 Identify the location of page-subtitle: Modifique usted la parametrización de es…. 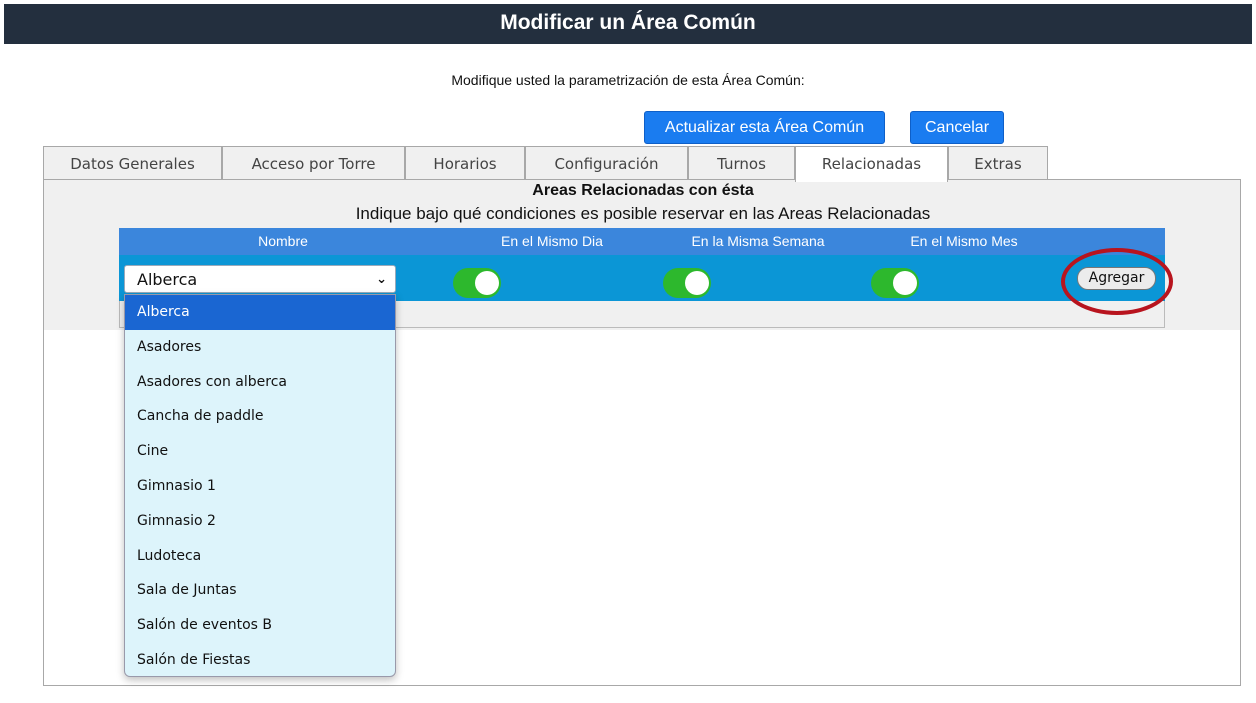
(628, 80).